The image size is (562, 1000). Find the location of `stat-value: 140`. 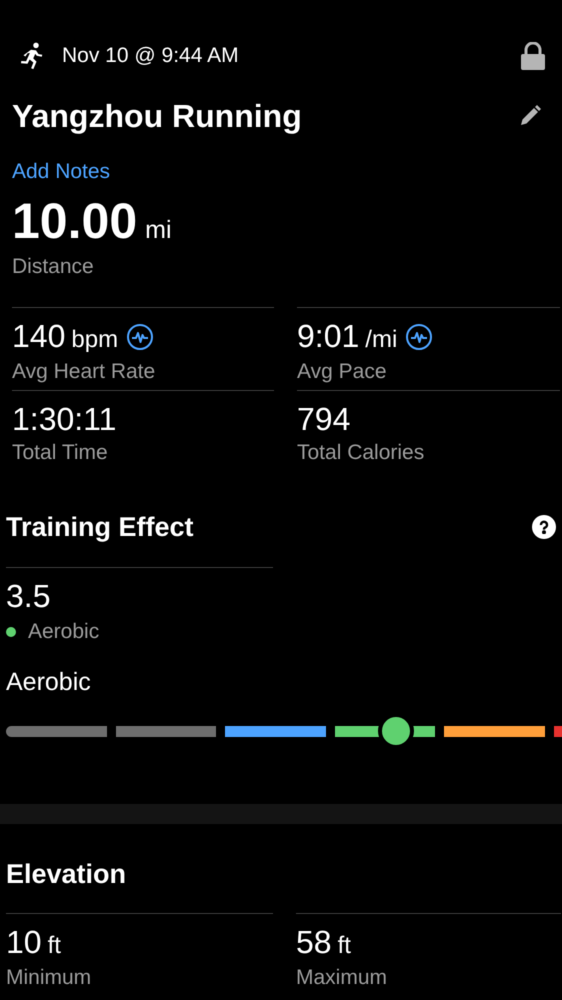

stat-value: 140 is located at coordinates (39, 336).